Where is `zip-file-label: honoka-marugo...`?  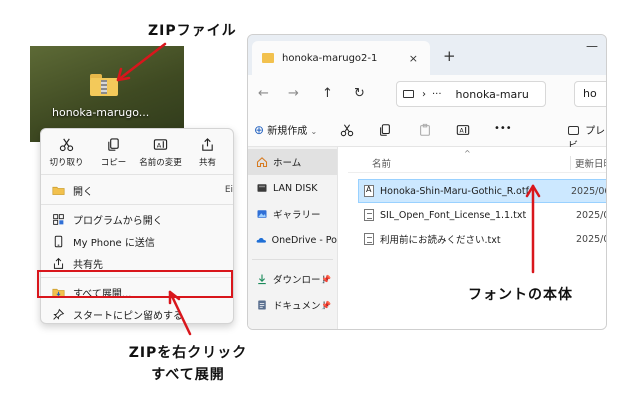 zip-file-label: honoka-marugo... is located at coordinates (100, 112).